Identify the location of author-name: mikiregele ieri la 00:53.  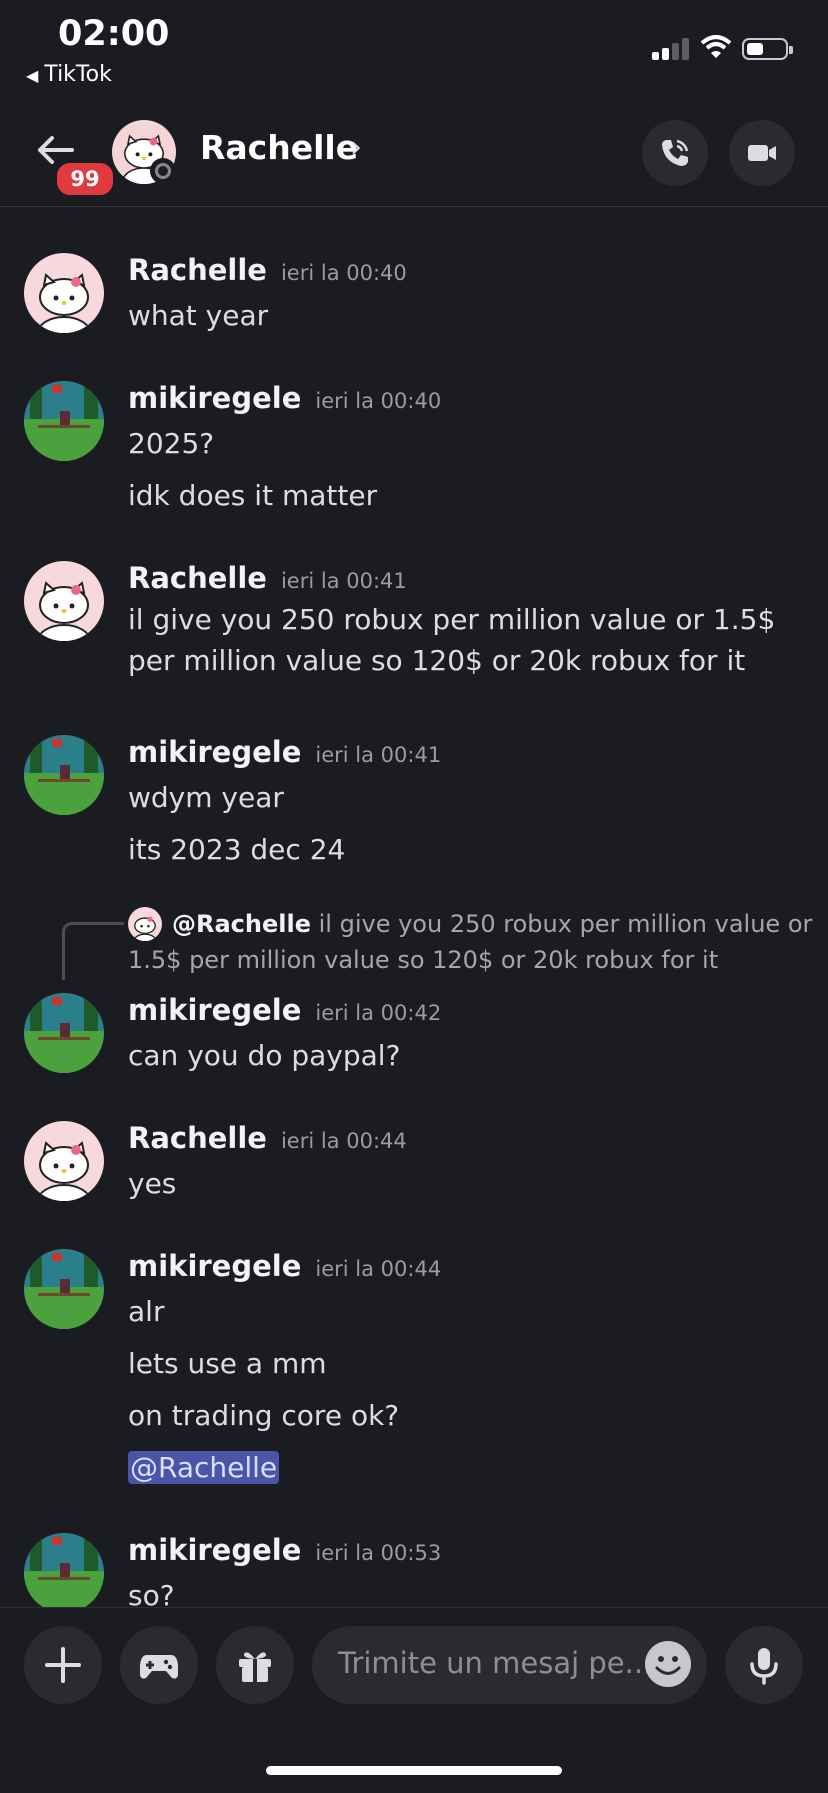
(284, 1550).